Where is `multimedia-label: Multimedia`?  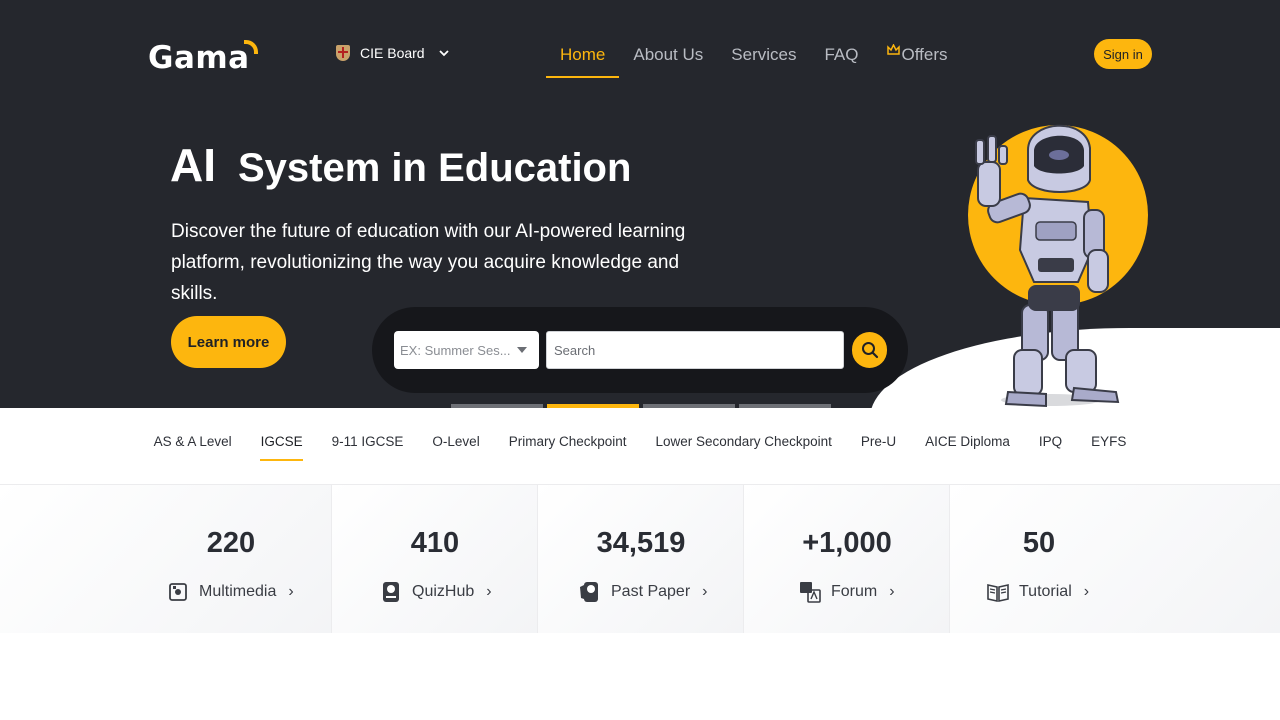 multimedia-label: Multimedia is located at coordinates (238, 591).